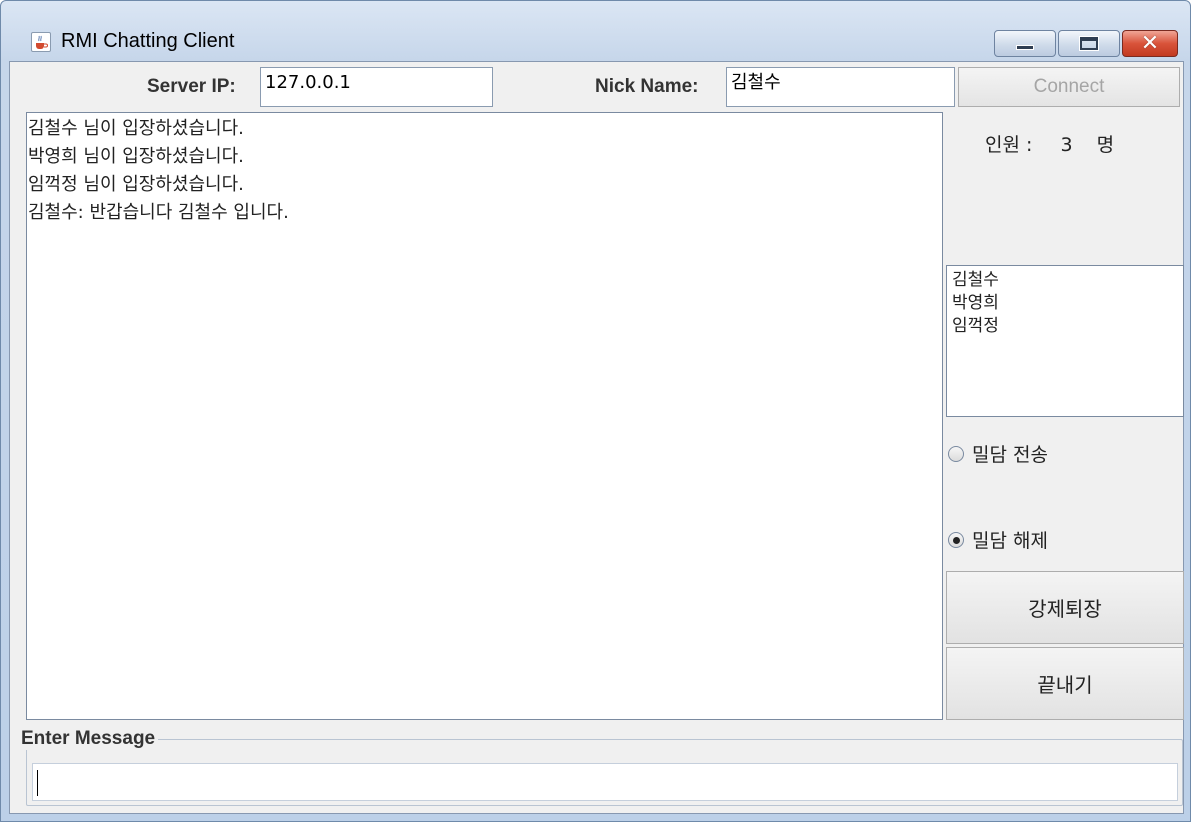 This screenshot has width=1191, height=822. Describe the element at coordinates (647, 86) in the screenshot. I see `nickname-label: Nick Name:` at that location.